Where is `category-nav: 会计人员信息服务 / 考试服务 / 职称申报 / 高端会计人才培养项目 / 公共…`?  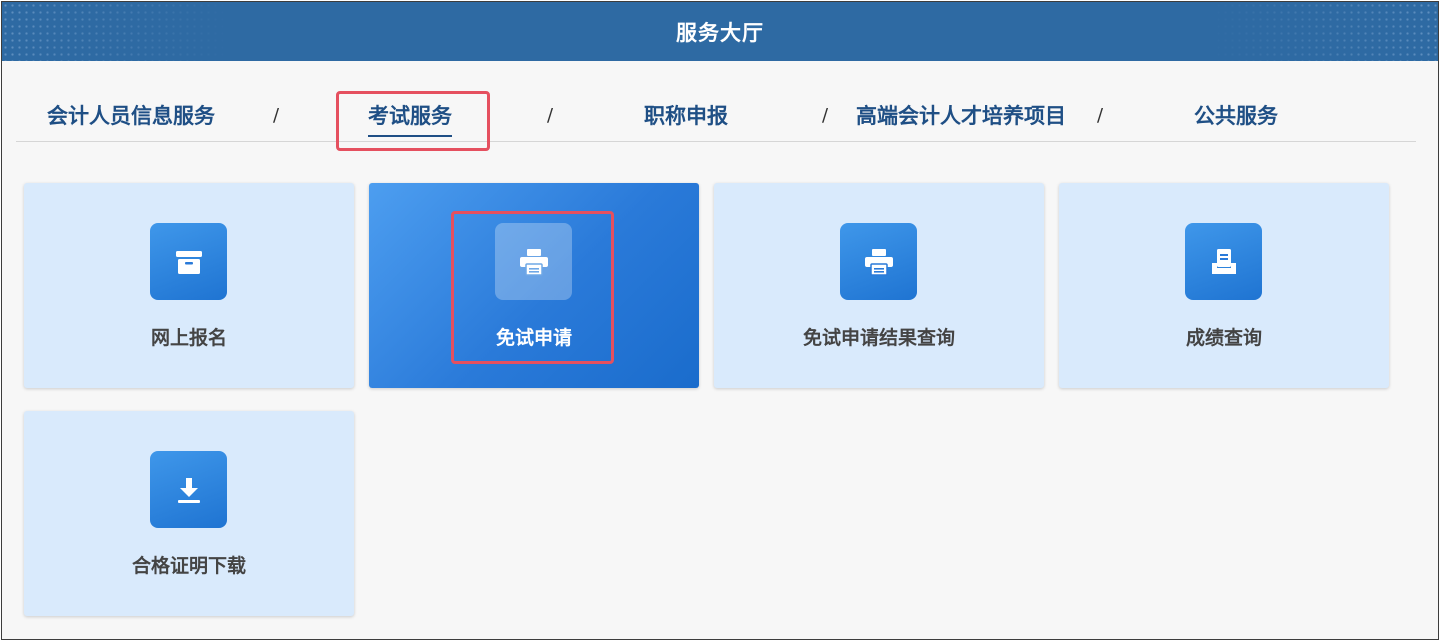 category-nav: 会计人员信息服务 / 考试服务 / 职称申报 / 高端会计人才培养项目 / 公共… is located at coordinates (716, 116).